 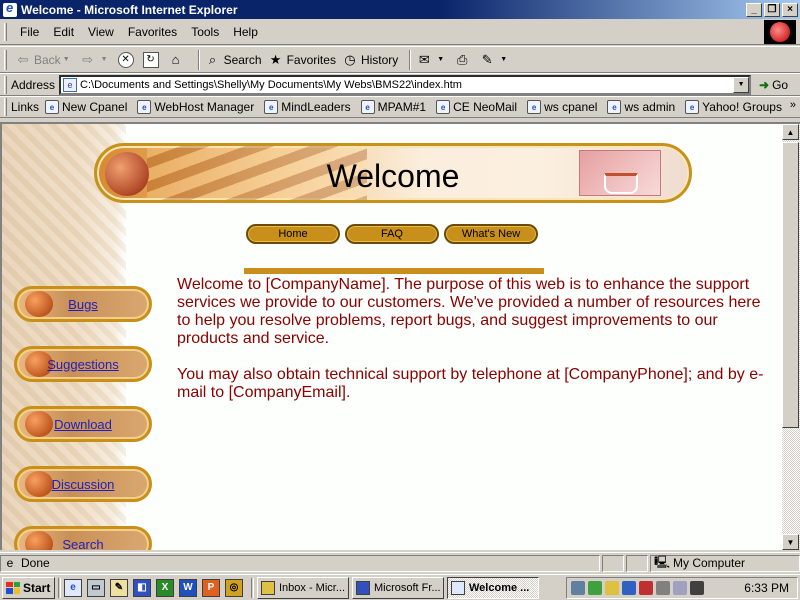 I want to click on menu-edit: Edit, so click(x=63, y=32).